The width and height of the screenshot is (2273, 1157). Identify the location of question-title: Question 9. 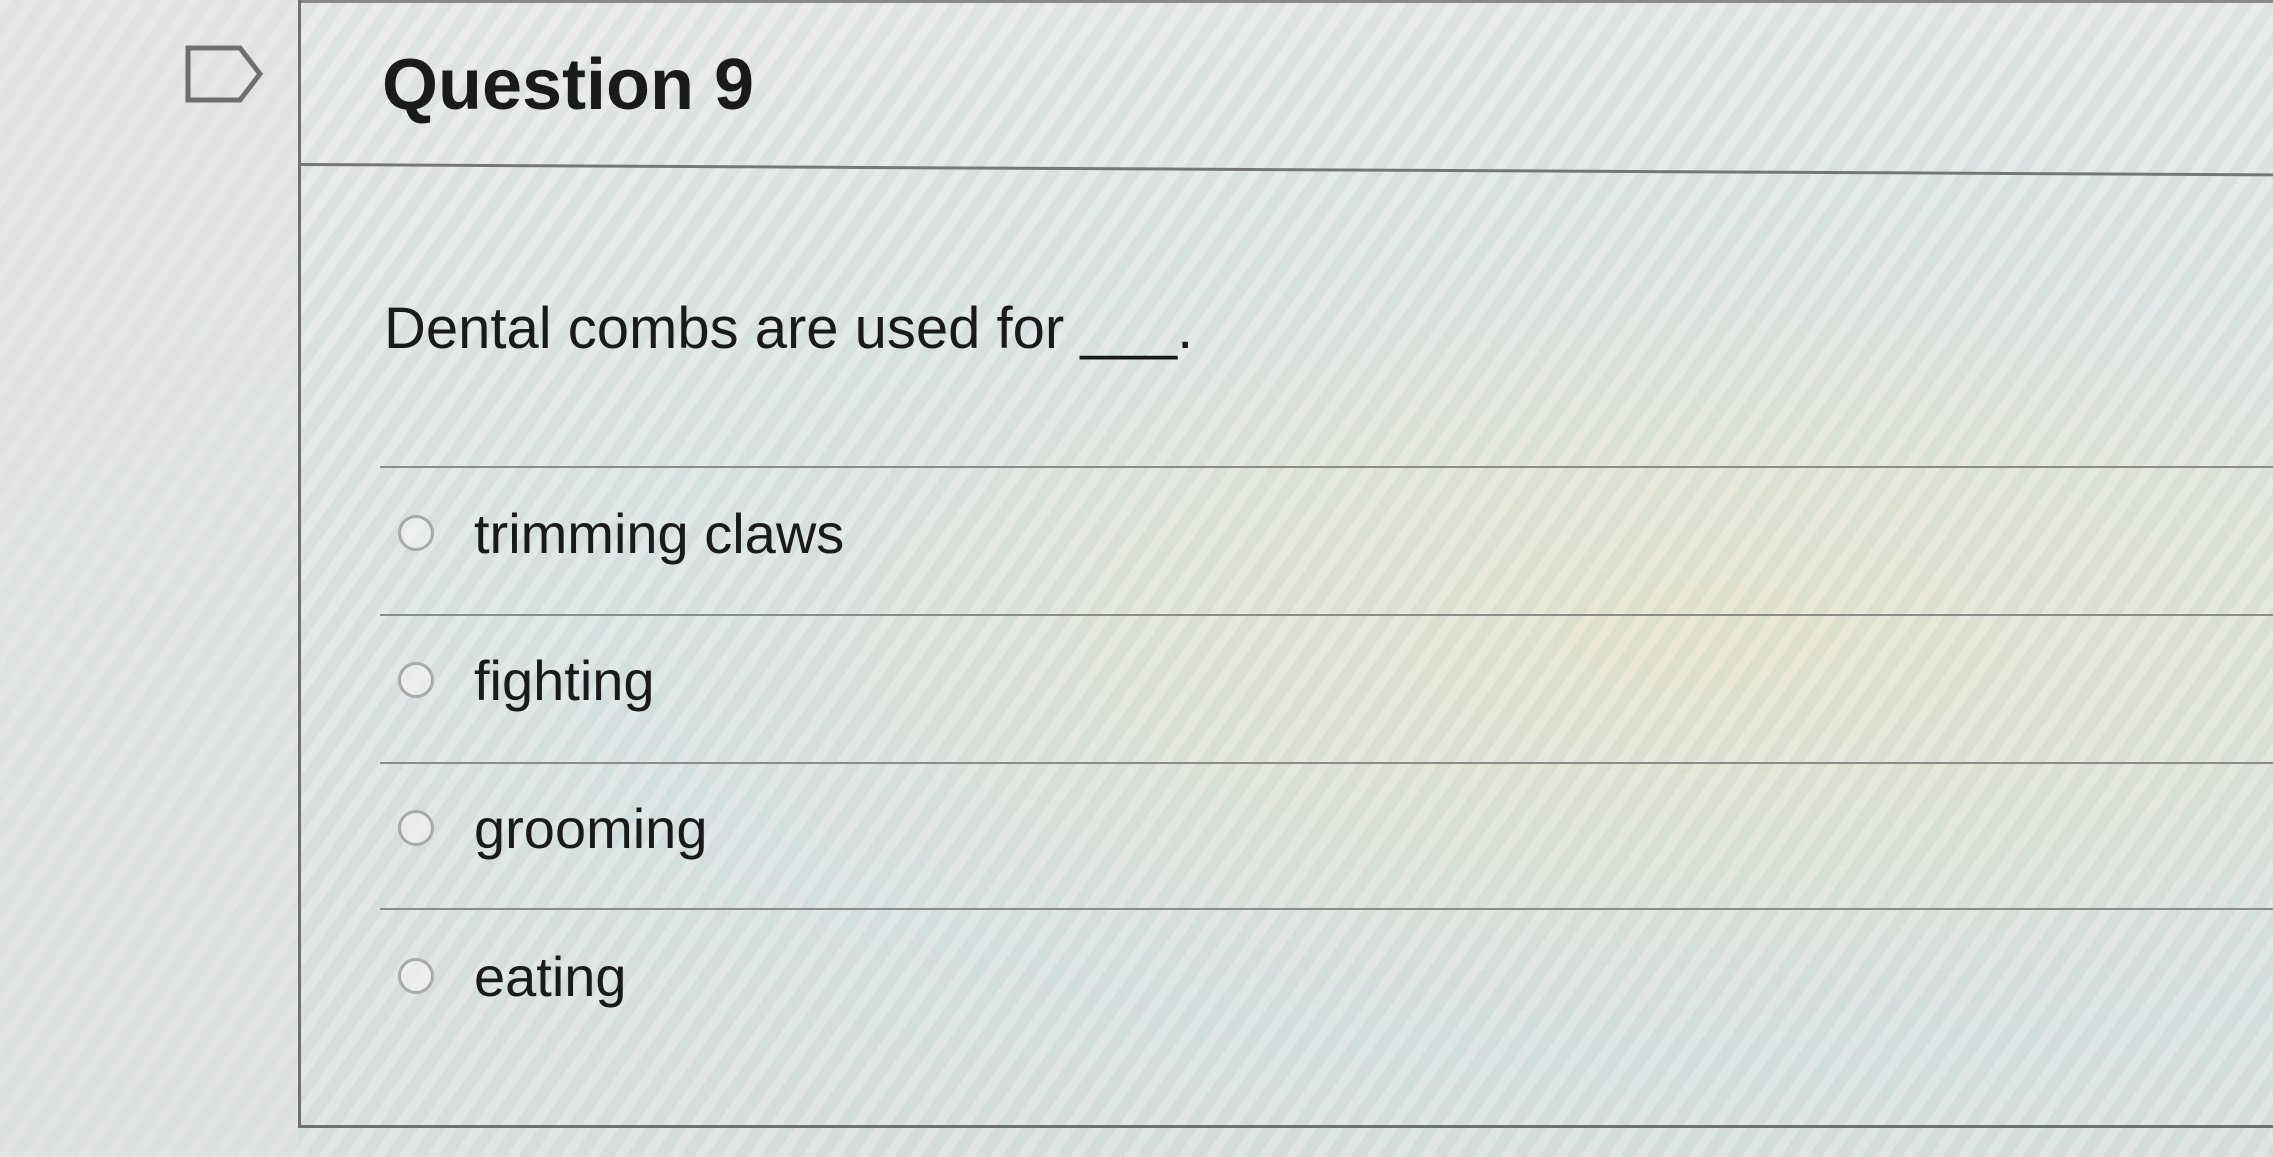
(568, 85).